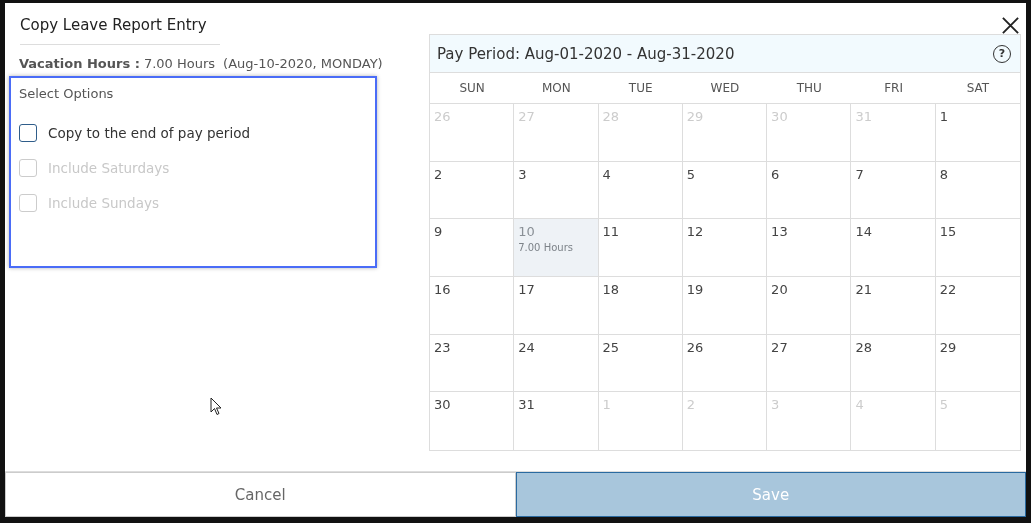  Describe the element at coordinates (472, 421) in the screenshot. I see `day-cell: 30` at that location.